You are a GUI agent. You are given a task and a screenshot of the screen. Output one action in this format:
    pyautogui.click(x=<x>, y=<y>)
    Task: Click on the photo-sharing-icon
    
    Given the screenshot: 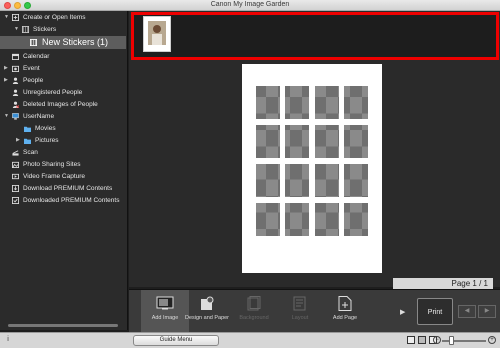 What is the action you would take?
    pyautogui.click(x=15, y=164)
    